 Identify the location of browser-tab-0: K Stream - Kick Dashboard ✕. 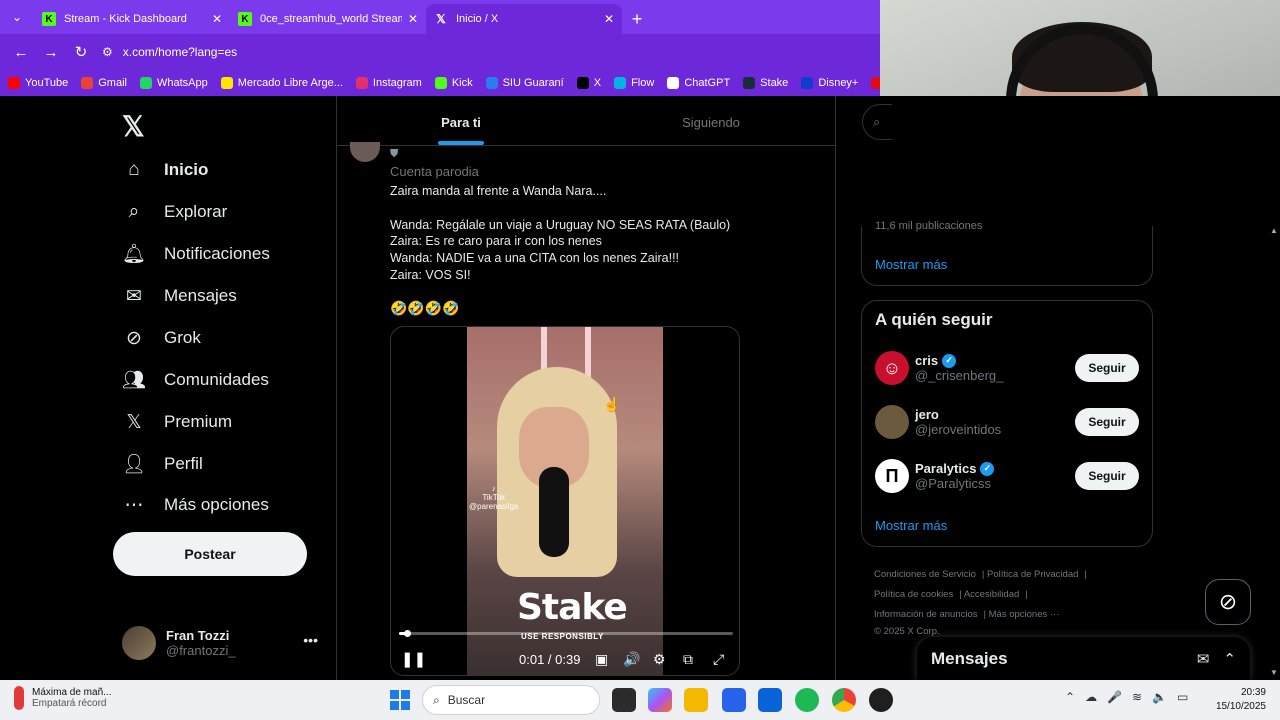
(132, 19).